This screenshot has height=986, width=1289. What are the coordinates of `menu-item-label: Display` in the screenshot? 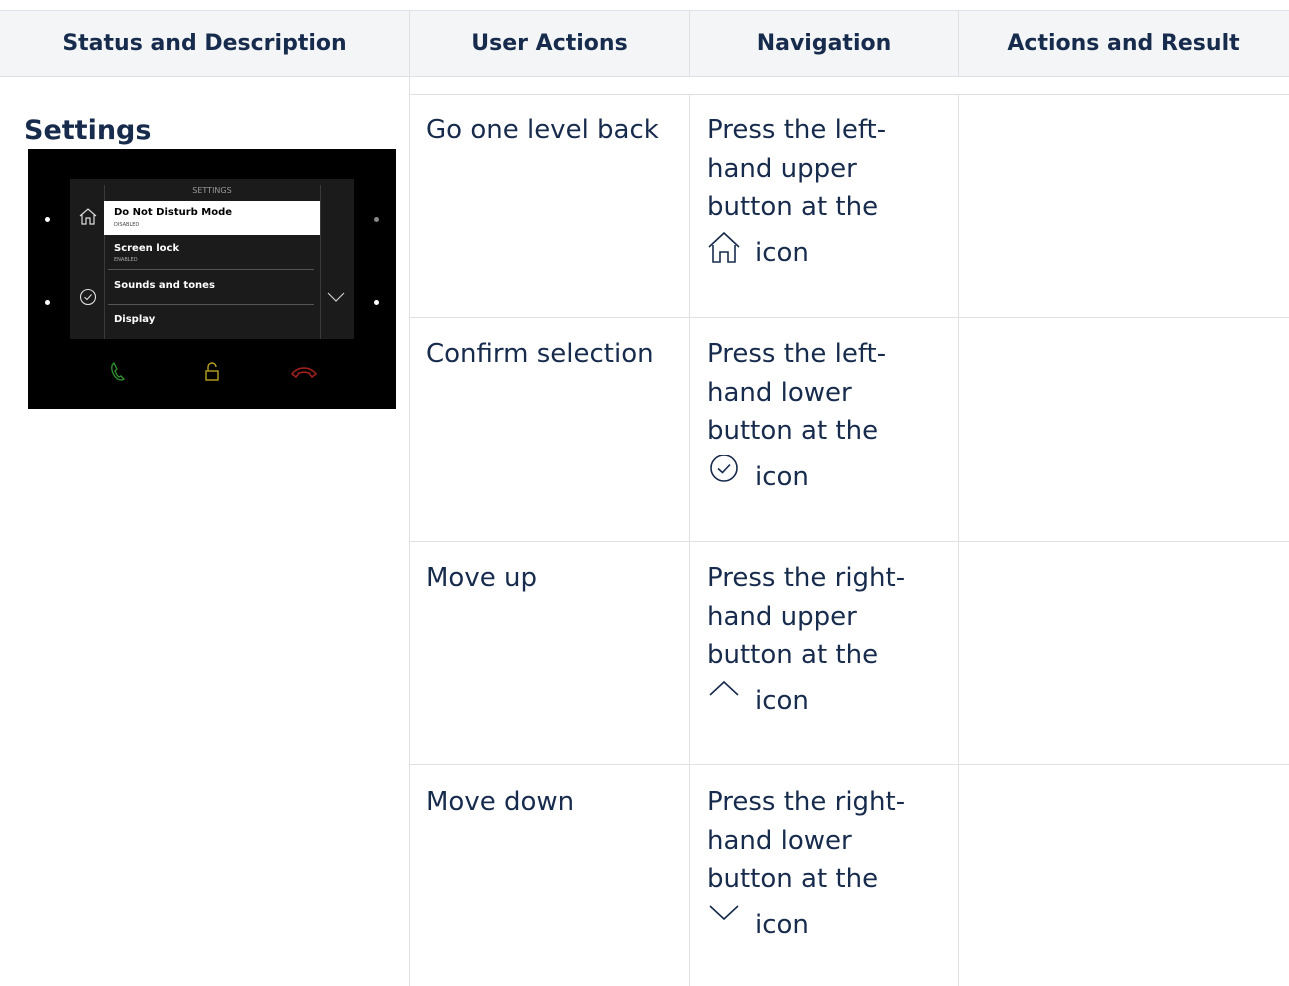 It's located at (135, 319).